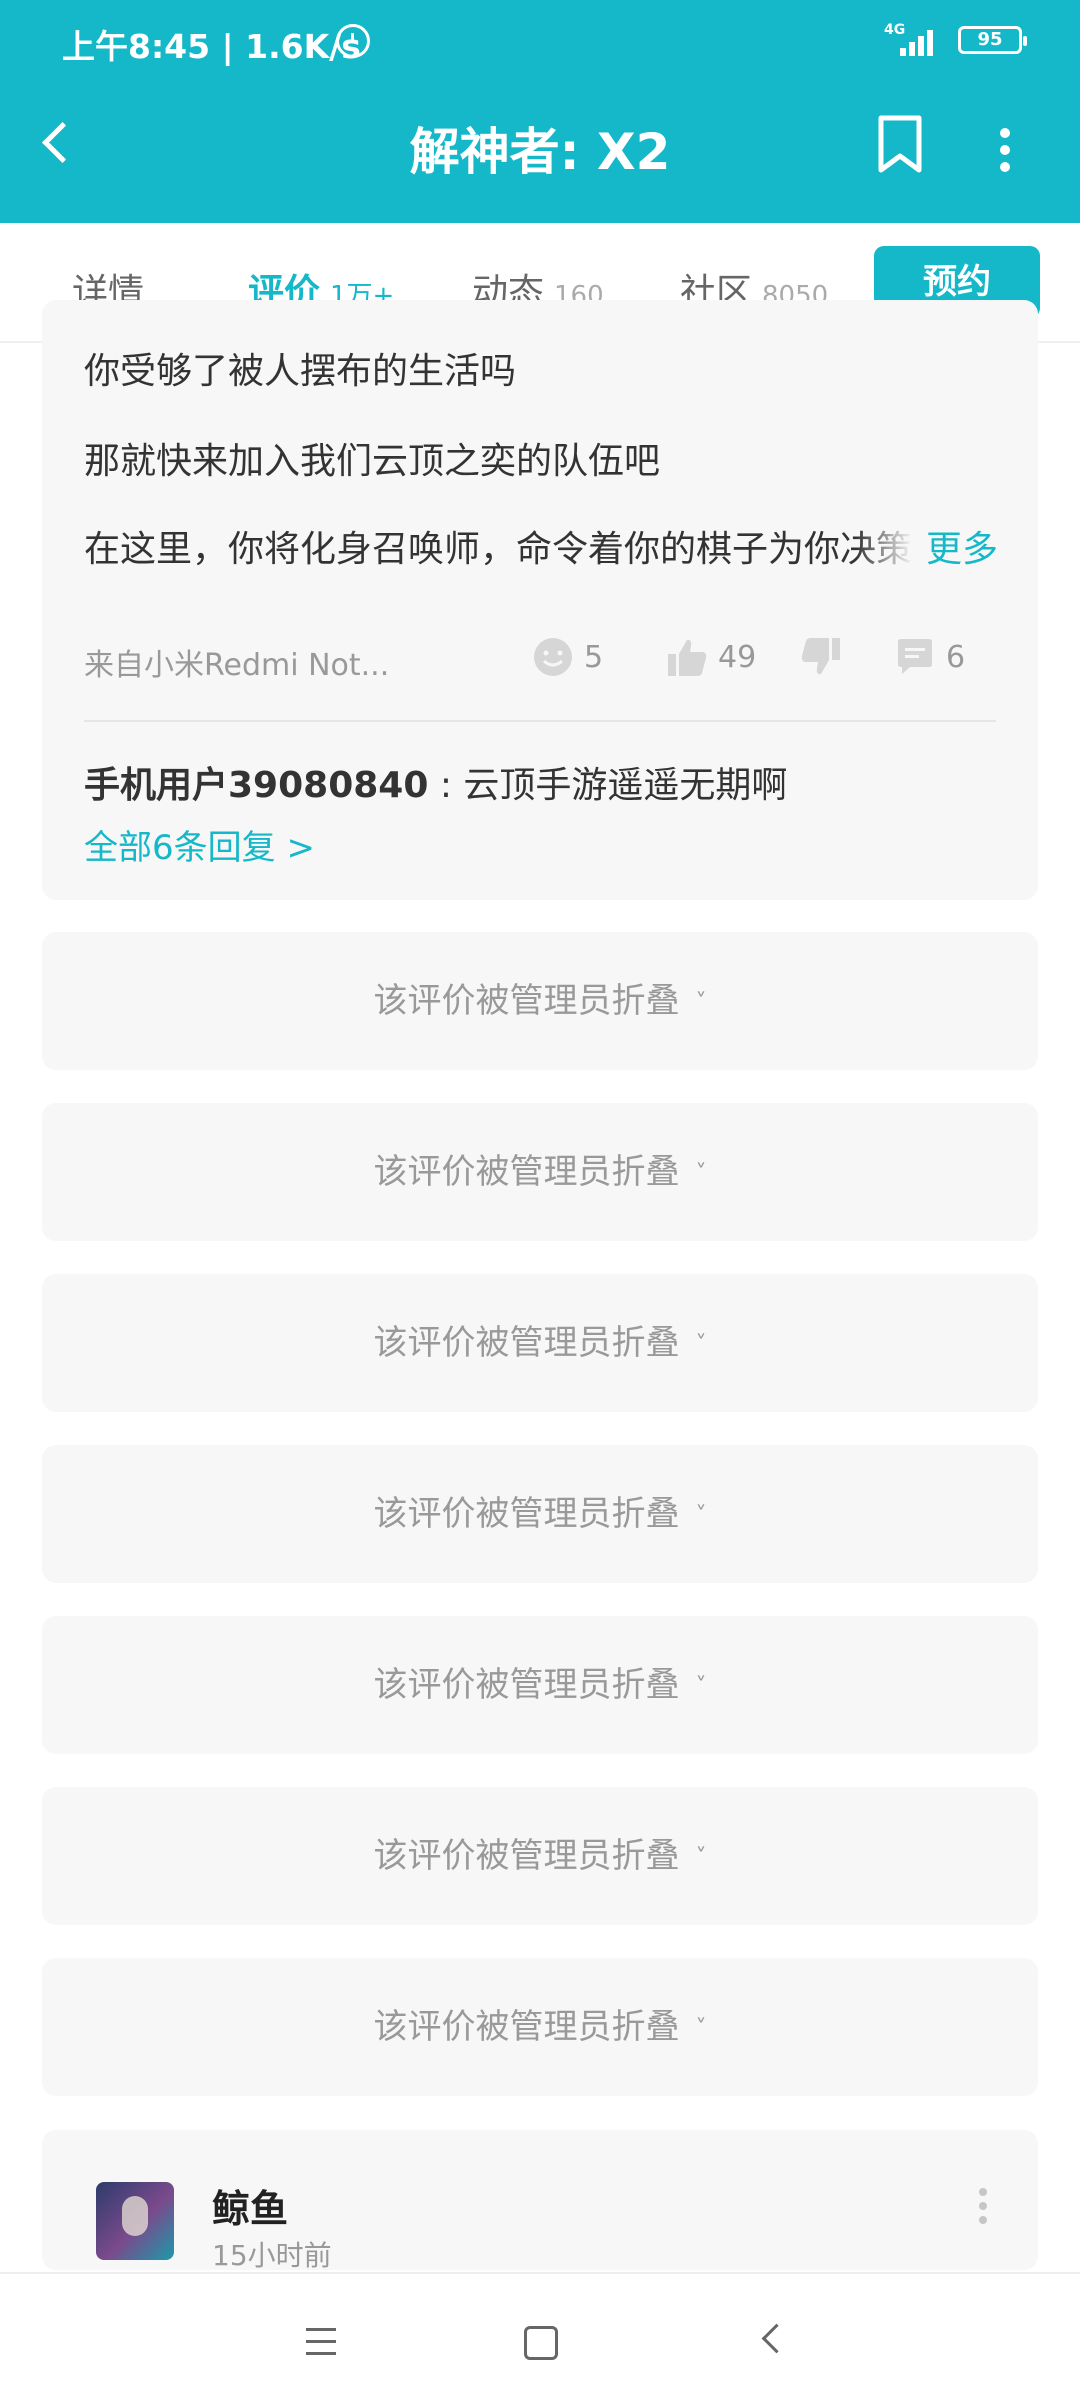 This screenshot has width=1080, height=2402. Describe the element at coordinates (992, 40) in the screenshot. I see `battery-icon: 95` at that location.